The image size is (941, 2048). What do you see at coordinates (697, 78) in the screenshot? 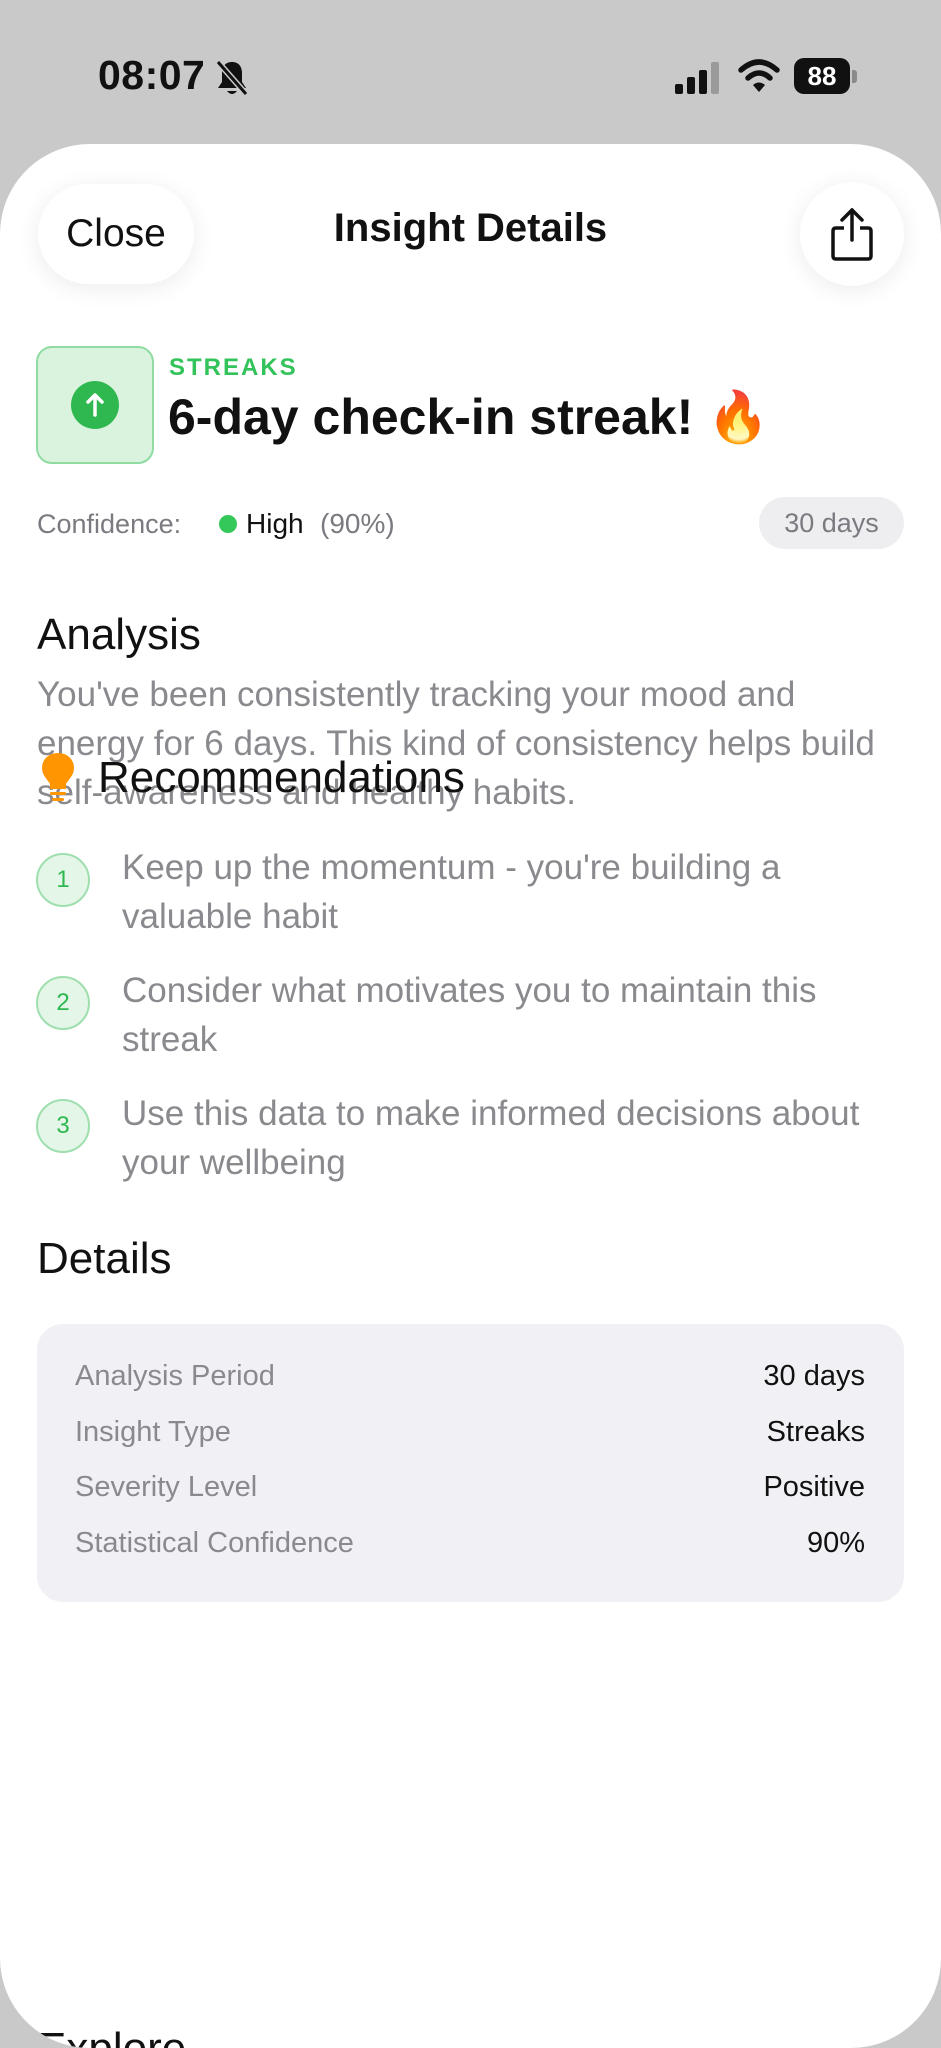
I see `cellular-signal-icon` at bounding box center [697, 78].